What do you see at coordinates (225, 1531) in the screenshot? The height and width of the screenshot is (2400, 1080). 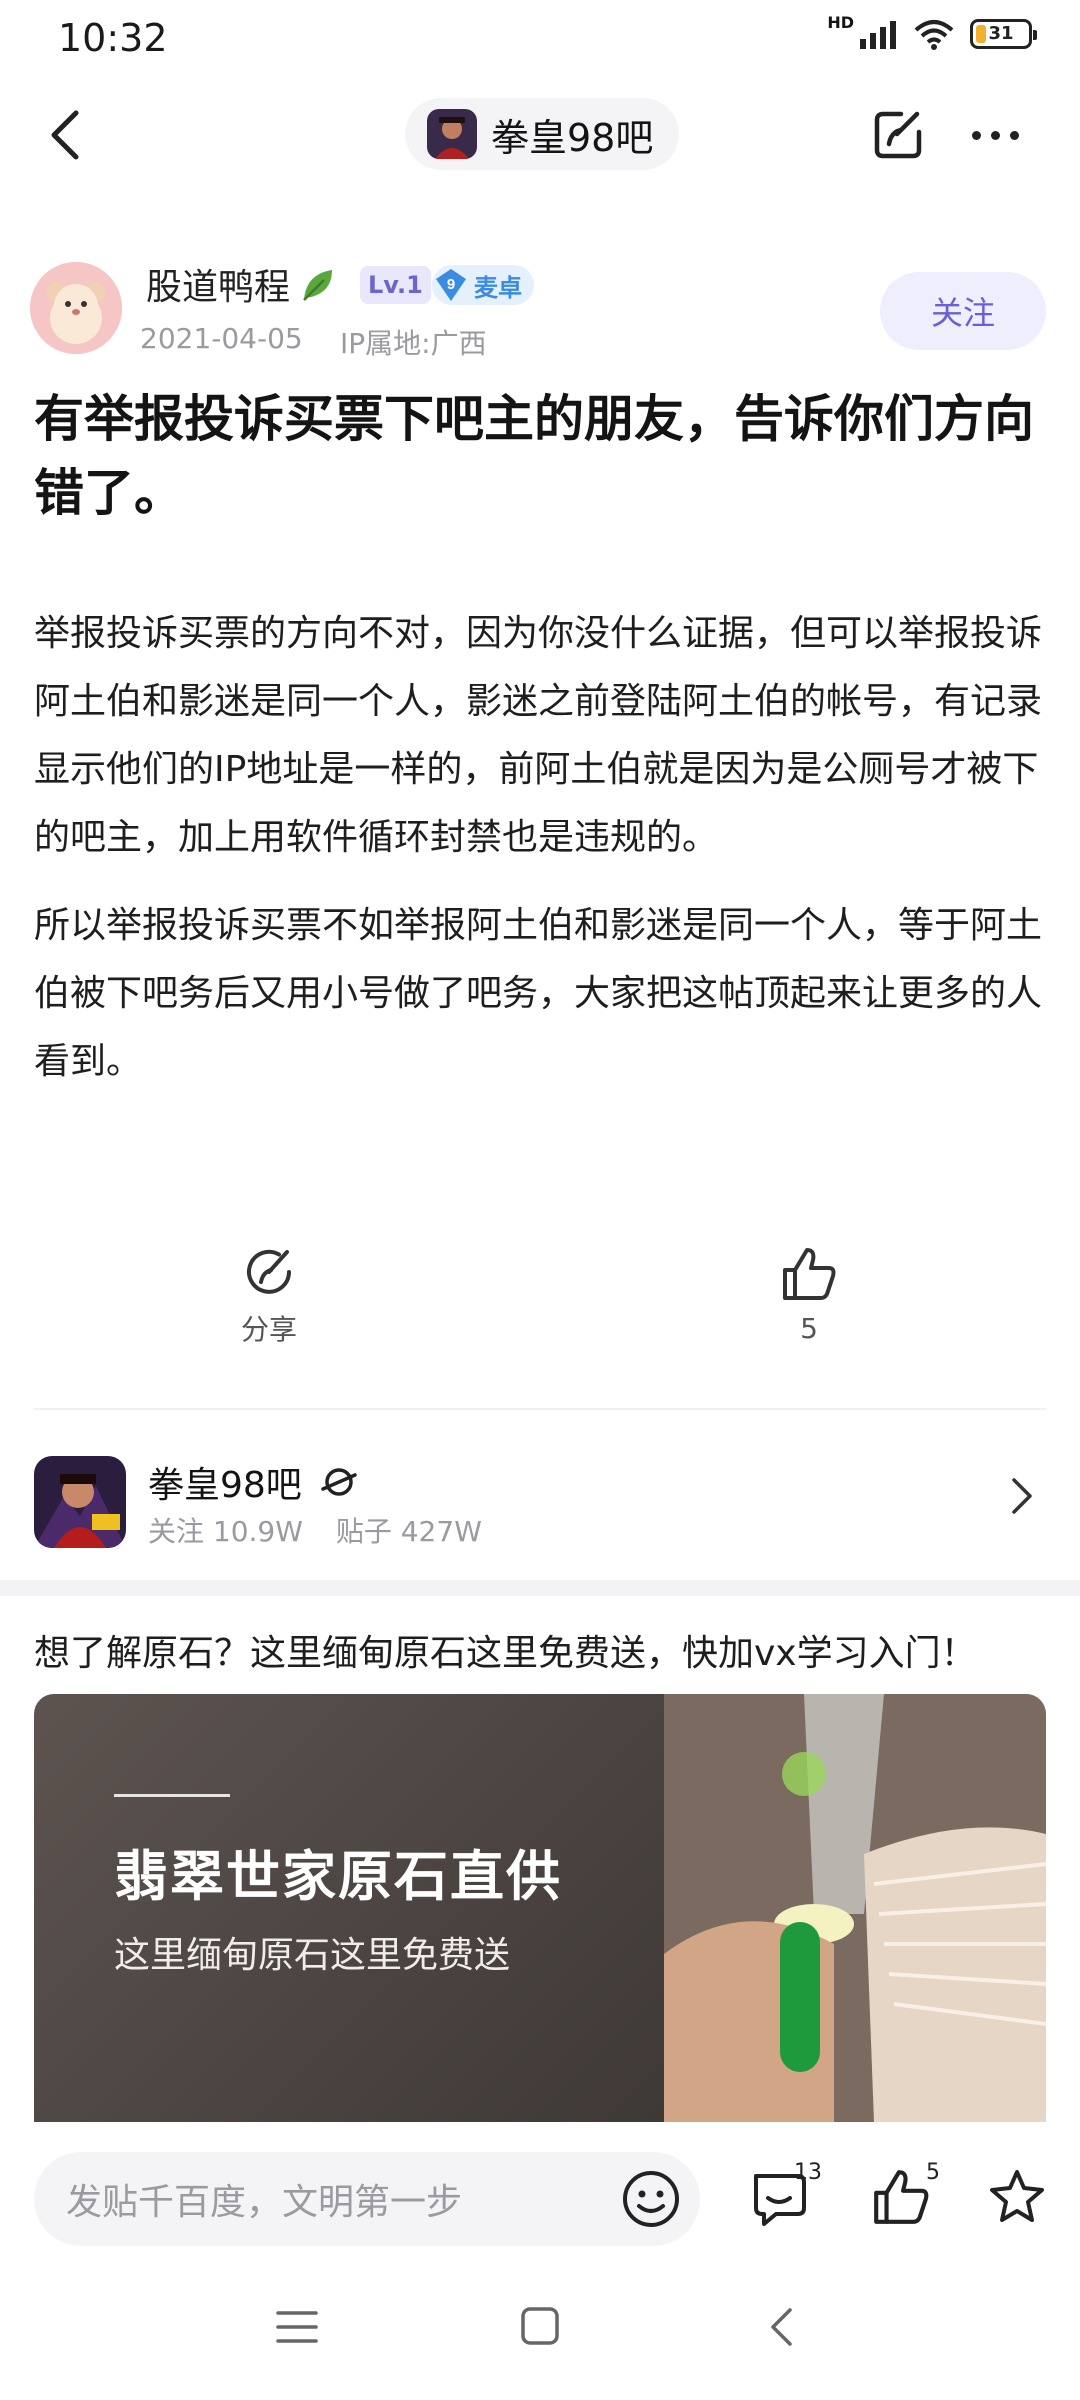 I see `forum-followers: 关注 10.9W` at bounding box center [225, 1531].